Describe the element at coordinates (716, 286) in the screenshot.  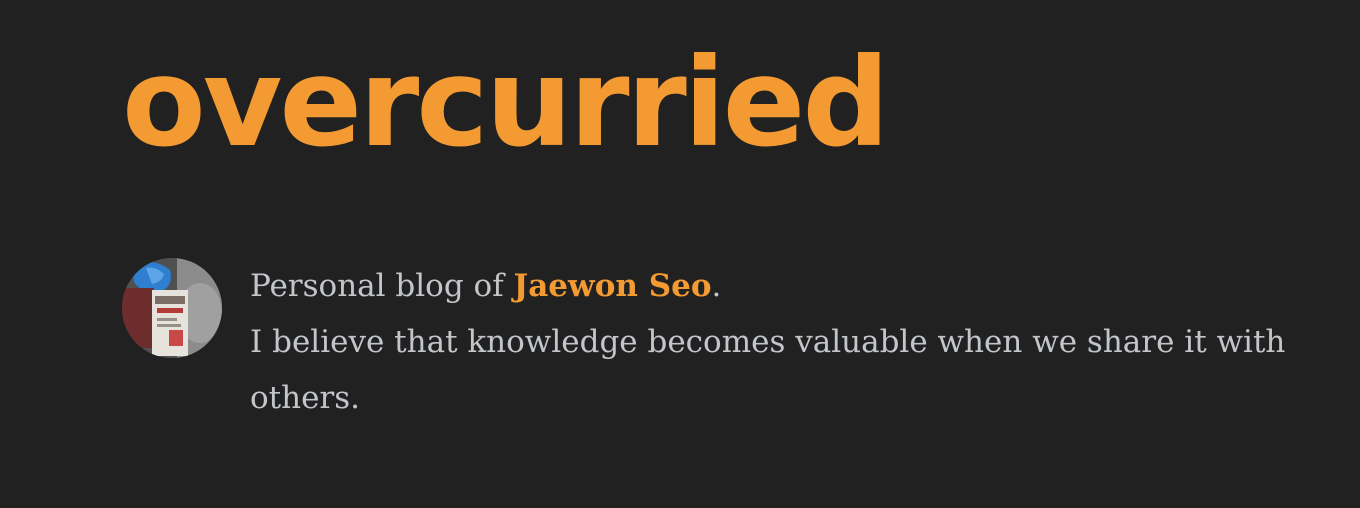
I see `bio-intro-suffix: .` at that location.